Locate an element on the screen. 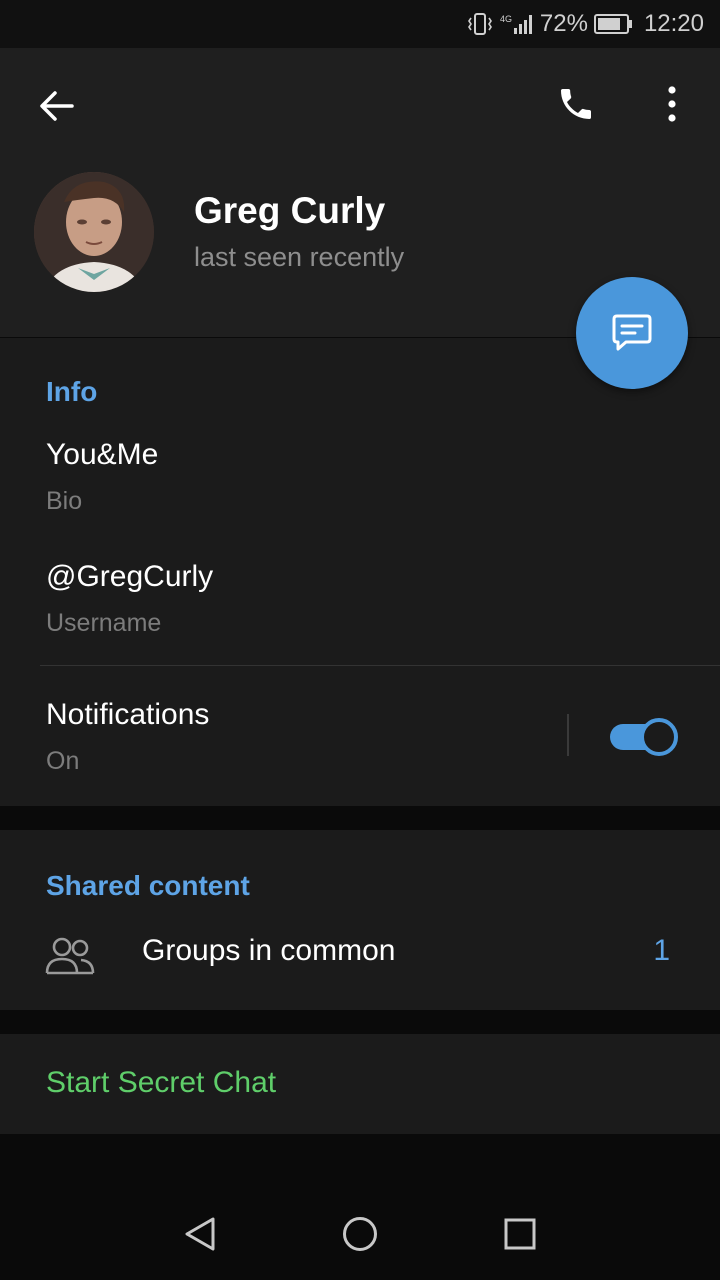 Image resolution: width=720 pixels, height=1280 pixels. triangle-back-icon is located at coordinates (200, 1234).